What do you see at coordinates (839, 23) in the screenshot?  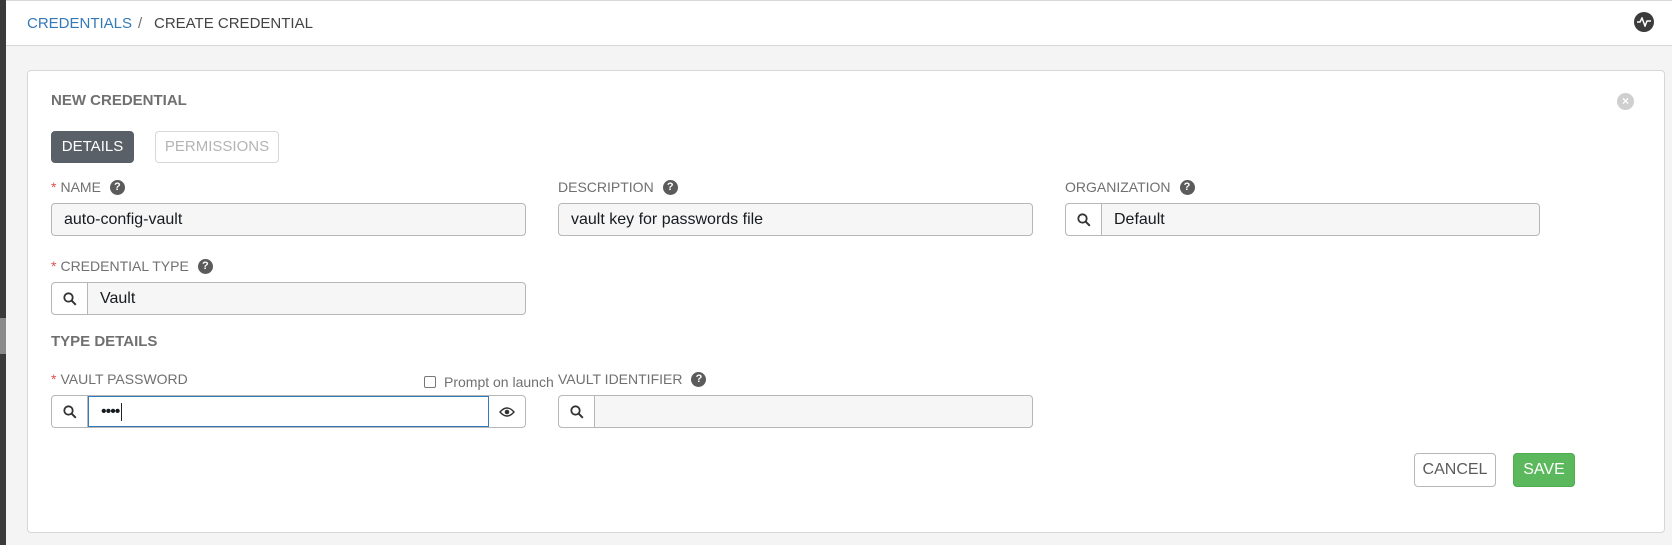 I see `breadcrumb-bar: CREDENTIALS / CREATE CREDENTIAL` at bounding box center [839, 23].